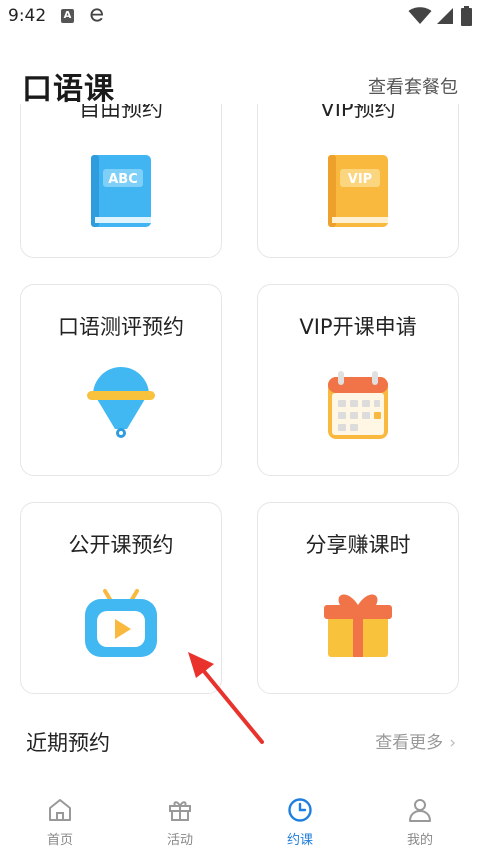  Describe the element at coordinates (68, 743) in the screenshot. I see `recent-bookings-title: 近期预约` at that location.